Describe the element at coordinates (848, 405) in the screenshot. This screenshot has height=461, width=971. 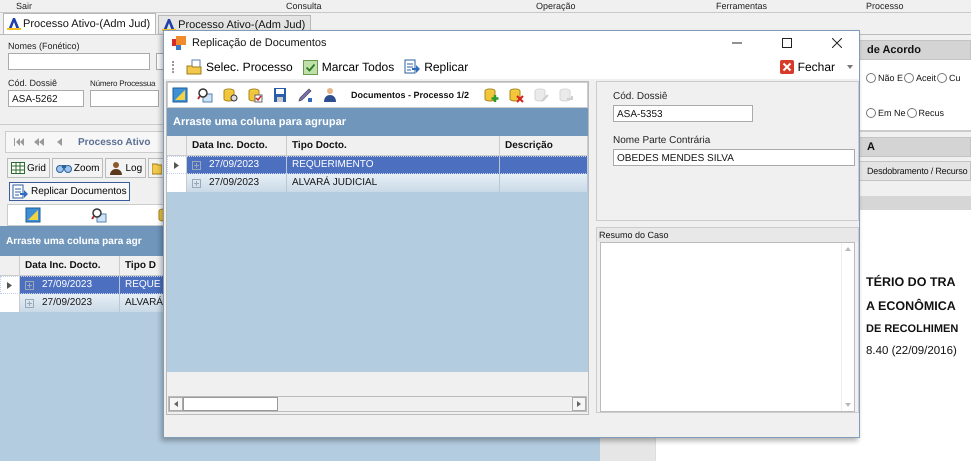
I see `scroll-down-icon` at that location.